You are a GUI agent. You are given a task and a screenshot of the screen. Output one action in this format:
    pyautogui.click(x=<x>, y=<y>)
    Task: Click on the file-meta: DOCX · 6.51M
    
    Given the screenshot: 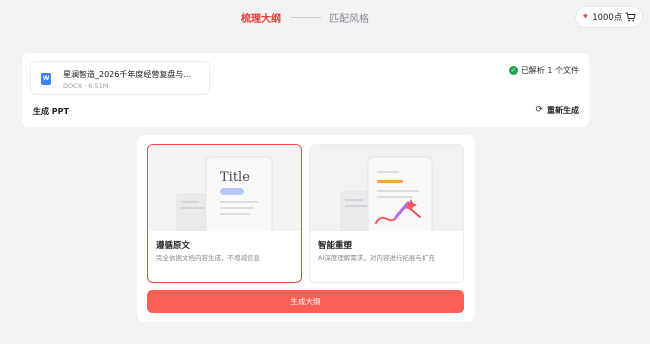 What is the action you would take?
    pyautogui.click(x=86, y=86)
    